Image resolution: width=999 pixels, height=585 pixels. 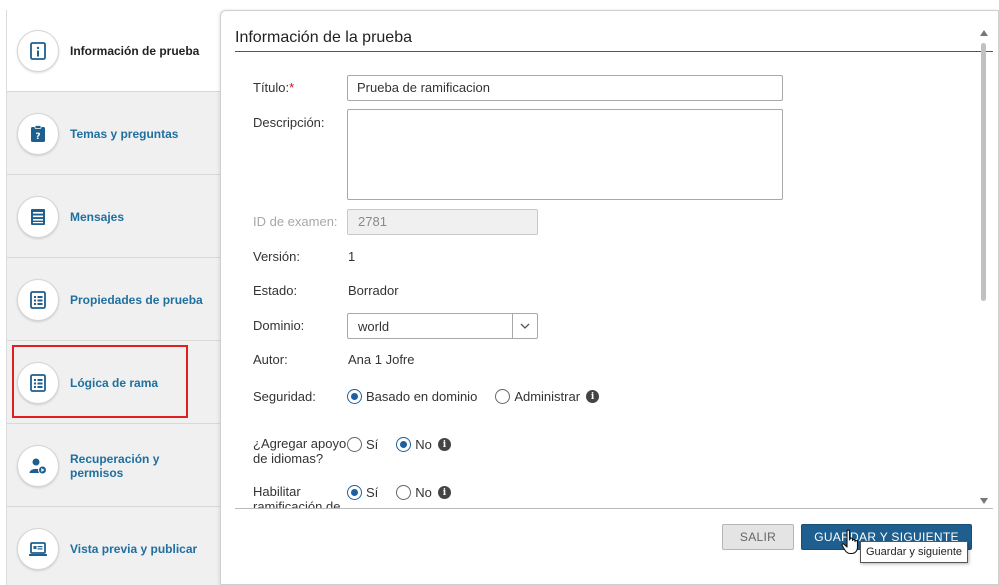 I want to click on version-label: Versión:, so click(x=276, y=256).